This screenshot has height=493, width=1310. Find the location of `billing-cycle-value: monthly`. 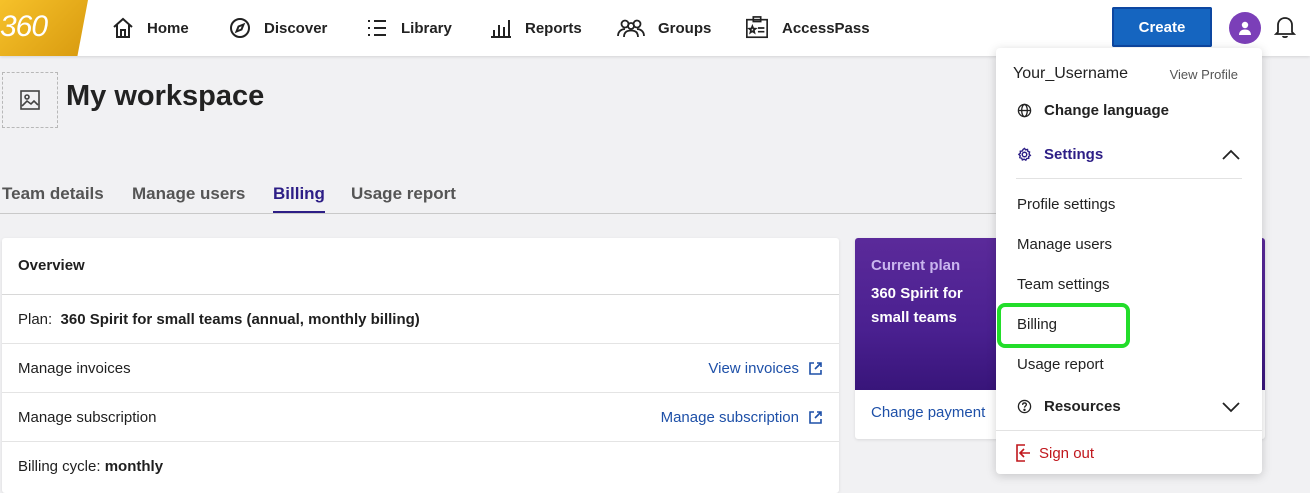

billing-cycle-value: monthly is located at coordinates (134, 466).